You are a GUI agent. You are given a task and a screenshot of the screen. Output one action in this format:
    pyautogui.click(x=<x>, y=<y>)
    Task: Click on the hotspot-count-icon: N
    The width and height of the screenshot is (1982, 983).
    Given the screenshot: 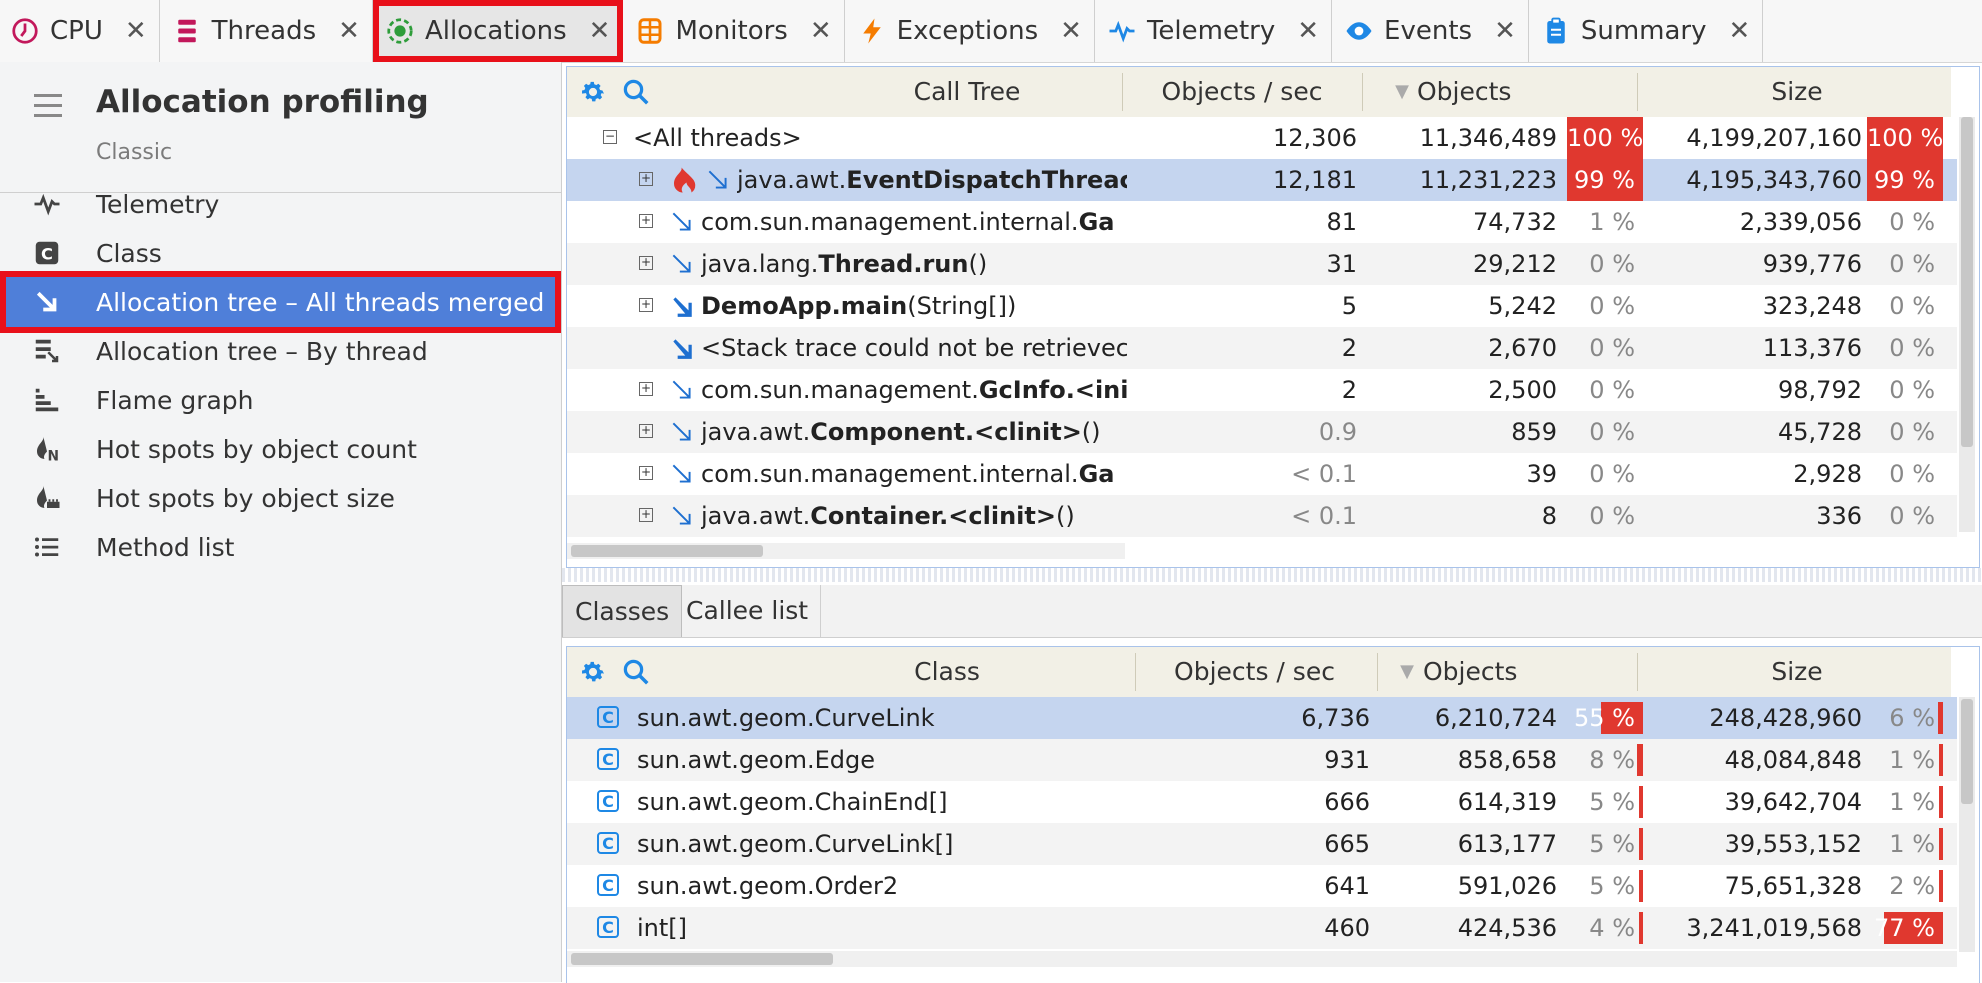 What is the action you would take?
    pyautogui.click(x=47, y=449)
    